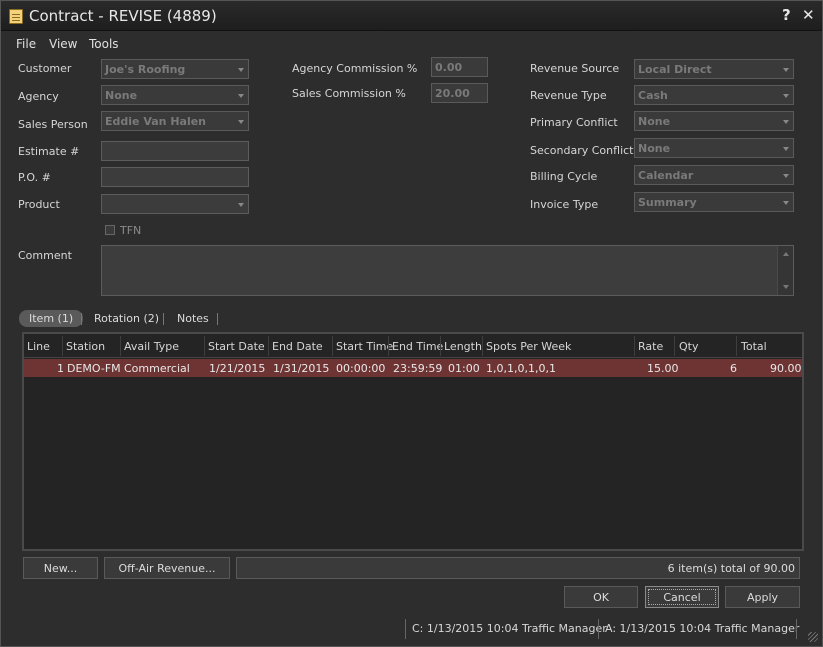 Image resolution: width=823 pixels, height=647 pixels. What do you see at coordinates (654, 148) in the screenshot?
I see `secondary-conflict-value: None` at bounding box center [654, 148].